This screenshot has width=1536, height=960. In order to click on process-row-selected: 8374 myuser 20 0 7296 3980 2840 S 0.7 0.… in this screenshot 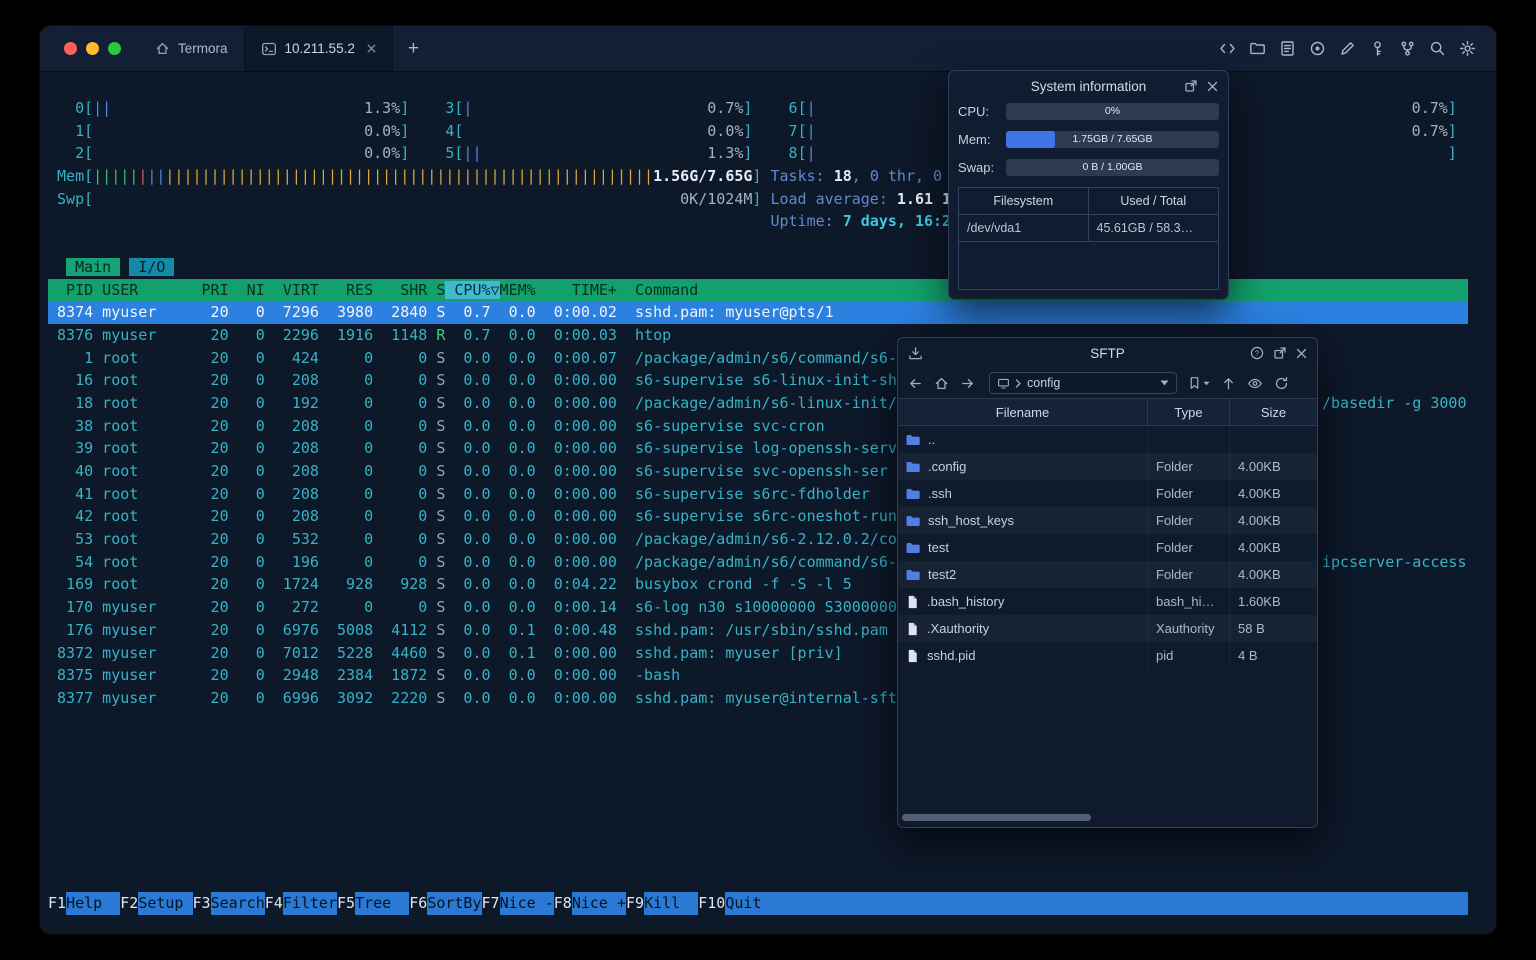, I will do `click(758, 312)`.